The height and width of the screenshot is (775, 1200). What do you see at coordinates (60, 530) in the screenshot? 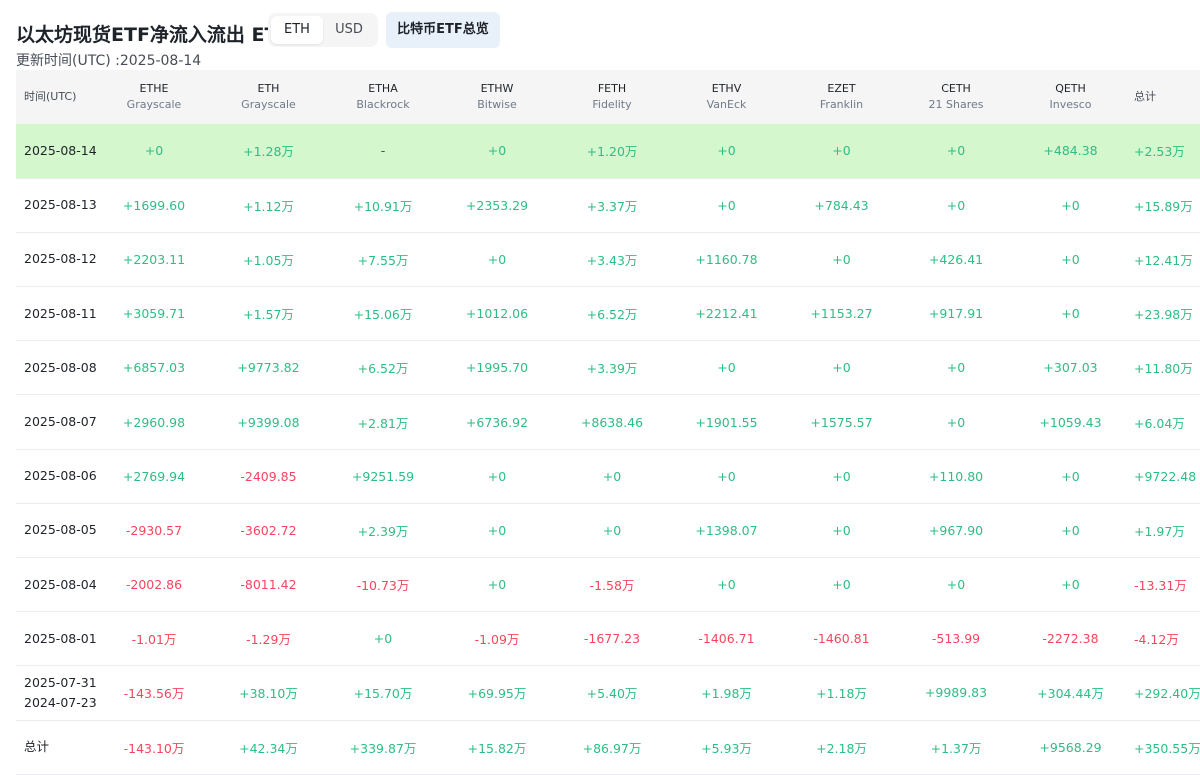
I see `row-date-text: 2025-08-05` at bounding box center [60, 530].